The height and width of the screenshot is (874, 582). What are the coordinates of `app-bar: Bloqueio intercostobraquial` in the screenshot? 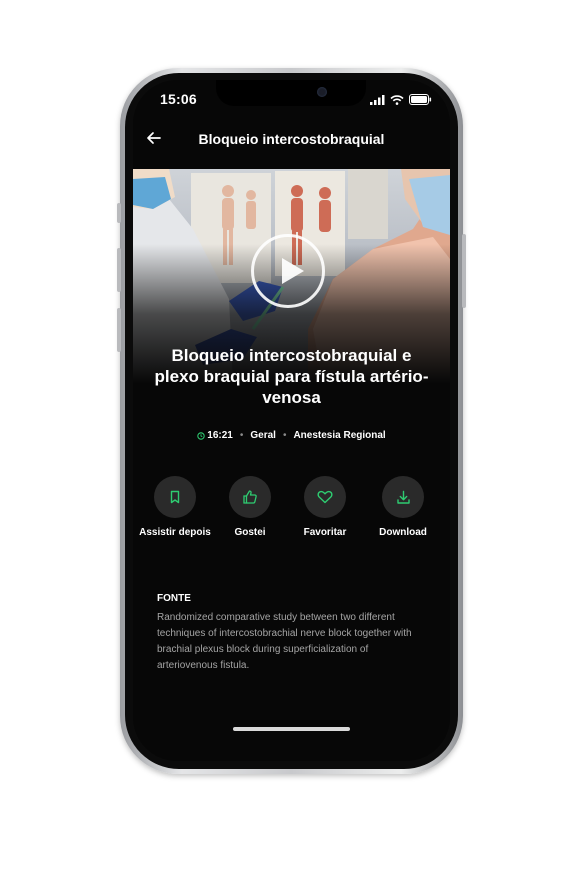 It's located at (291, 139).